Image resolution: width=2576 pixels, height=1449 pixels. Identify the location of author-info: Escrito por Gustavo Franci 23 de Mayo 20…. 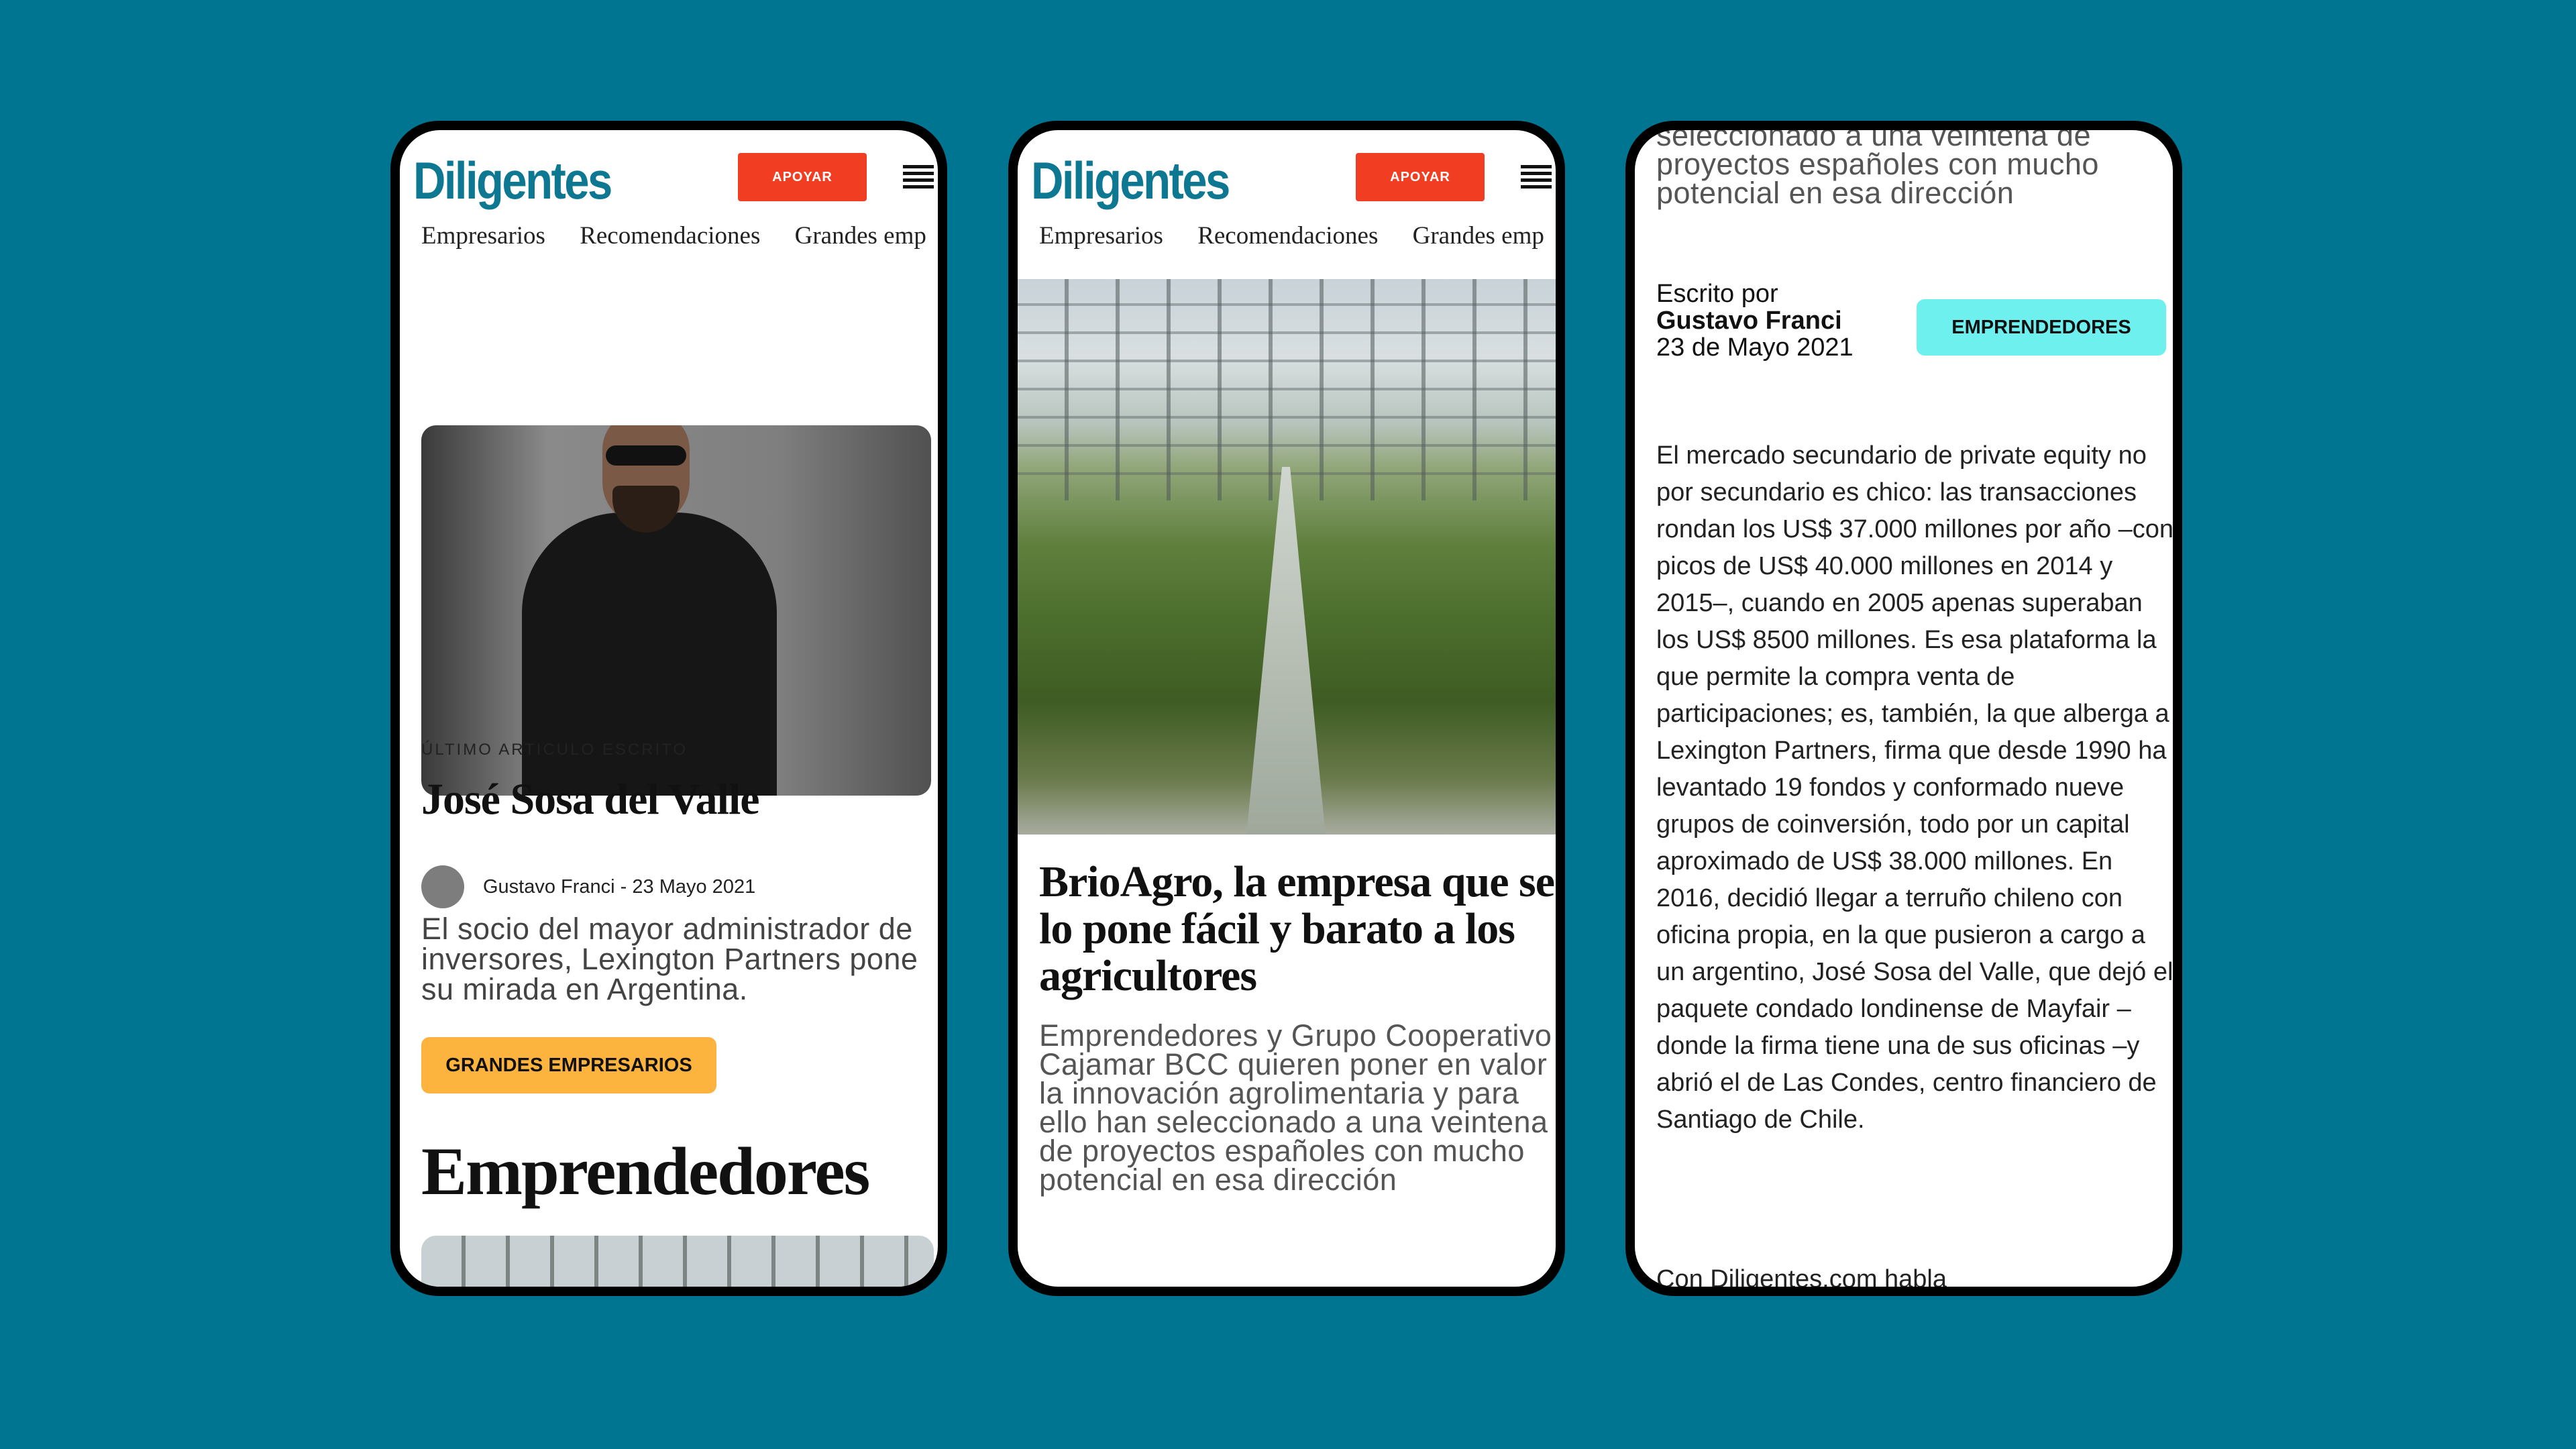
(1755, 320).